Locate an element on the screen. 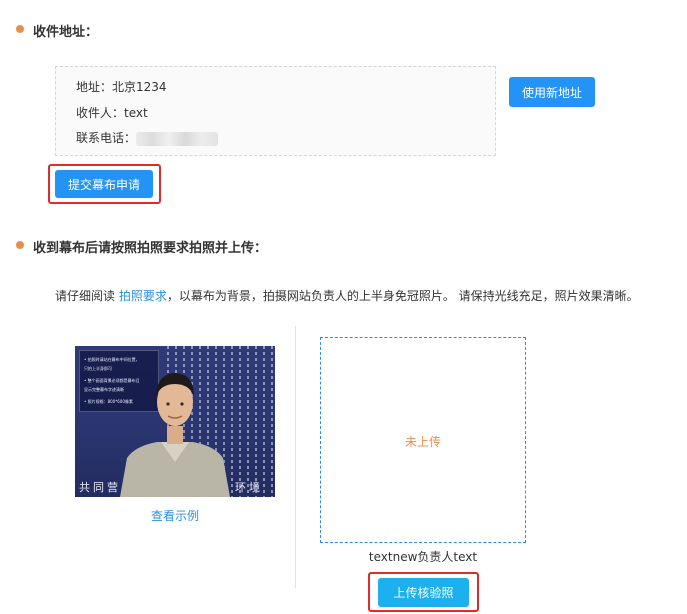 This screenshot has width=687, height=614. phone-row: 联系电话： is located at coordinates (147, 137).